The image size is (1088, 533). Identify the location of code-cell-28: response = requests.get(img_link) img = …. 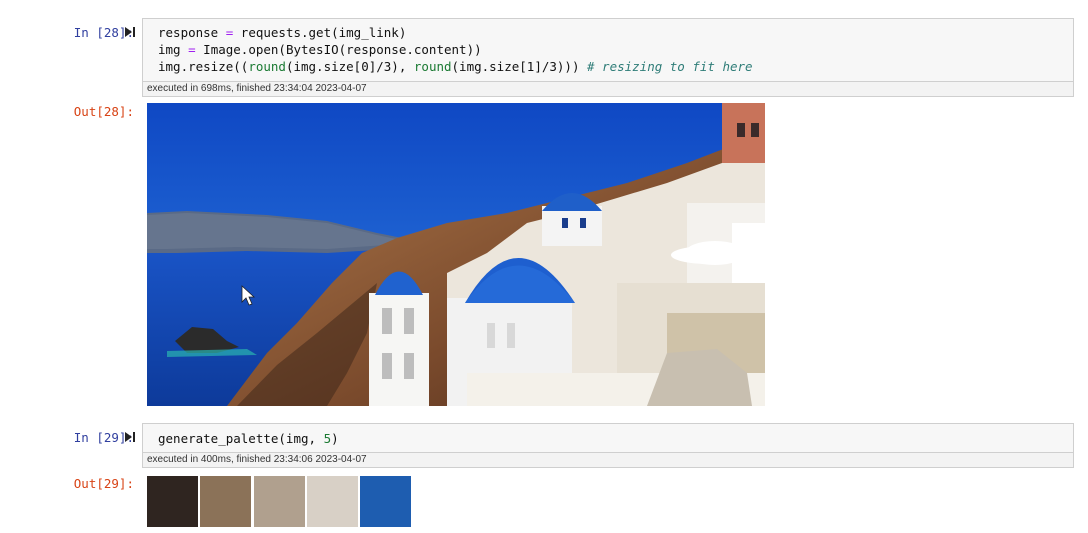
(608, 50).